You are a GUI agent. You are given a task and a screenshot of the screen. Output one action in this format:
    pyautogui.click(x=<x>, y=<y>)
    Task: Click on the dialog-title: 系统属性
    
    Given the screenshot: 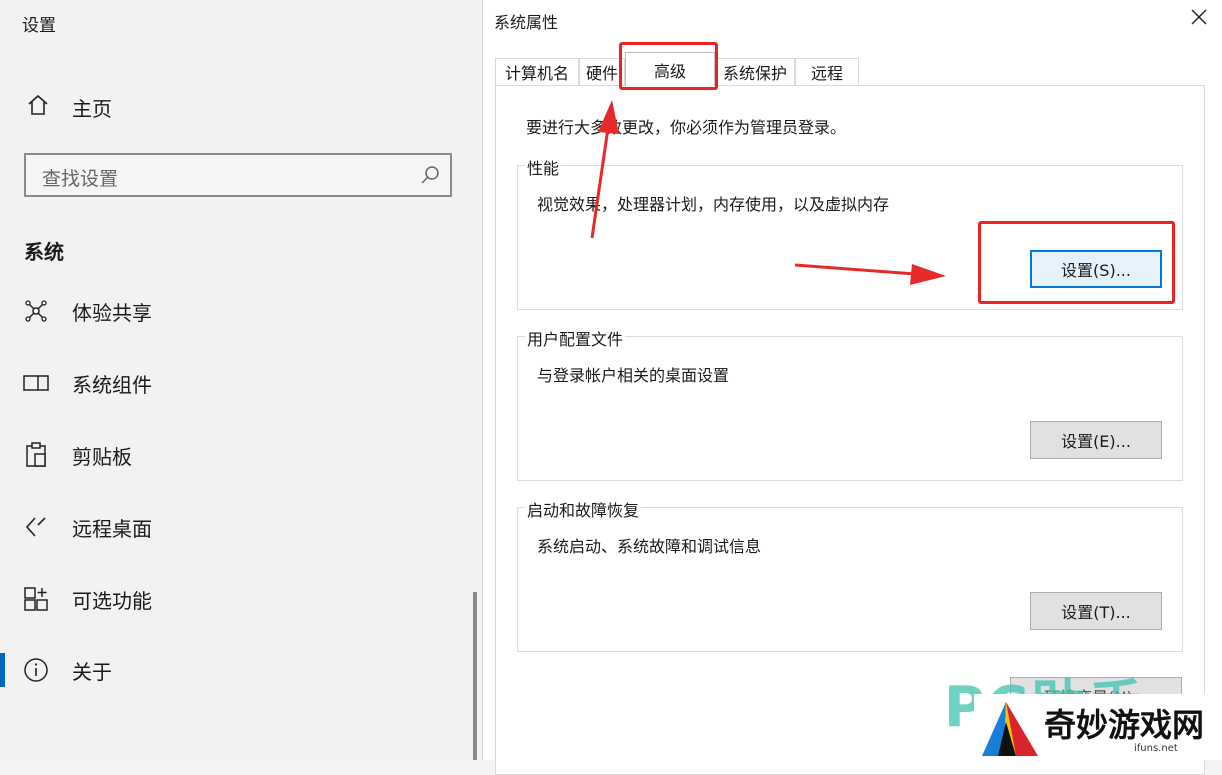 What is the action you would take?
    pyautogui.click(x=526, y=22)
    